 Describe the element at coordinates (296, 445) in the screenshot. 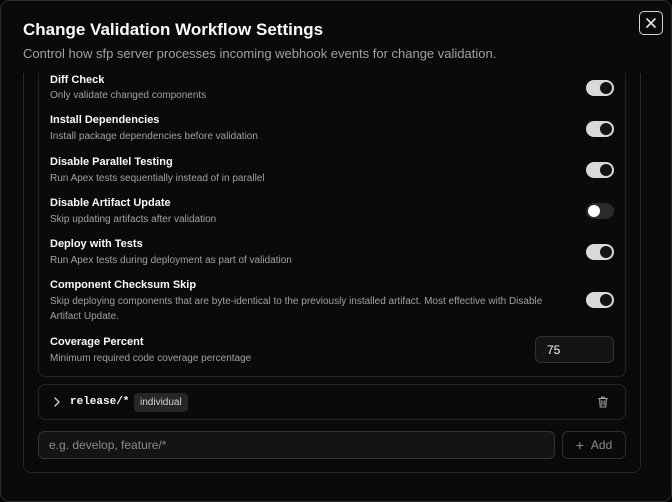

I see `branch-pattern-input` at that location.